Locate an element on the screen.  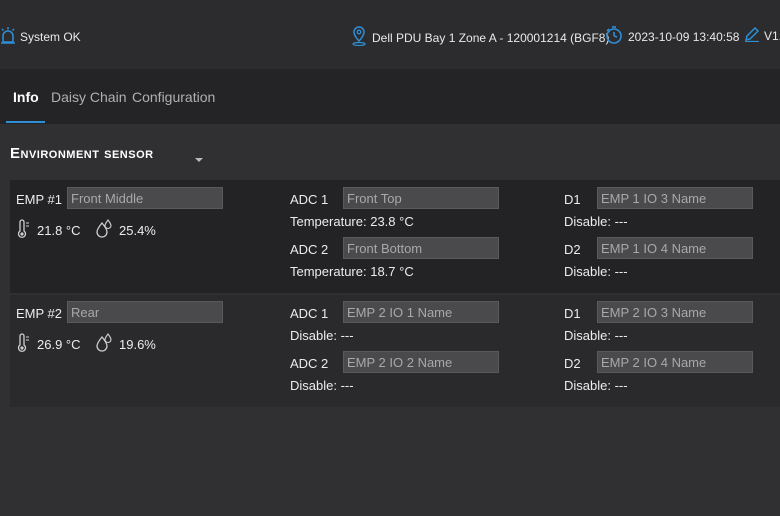
emp-1-adc-1-status-label: Temperature: is located at coordinates (328, 221).